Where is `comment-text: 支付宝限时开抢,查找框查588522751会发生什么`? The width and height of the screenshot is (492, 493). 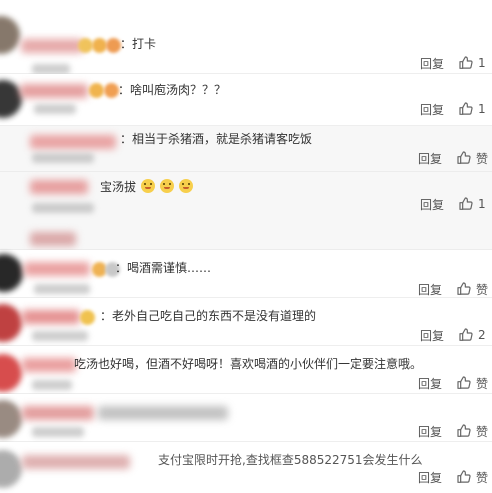 comment-text: 支付宝限时开抢,查找框查588522751会发生什么 is located at coordinates (290, 460).